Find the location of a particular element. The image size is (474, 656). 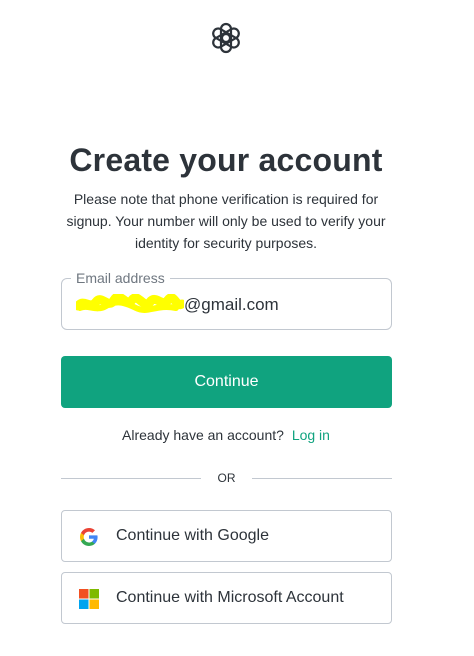

login-prompt: Already have an account? is located at coordinates (203, 435).